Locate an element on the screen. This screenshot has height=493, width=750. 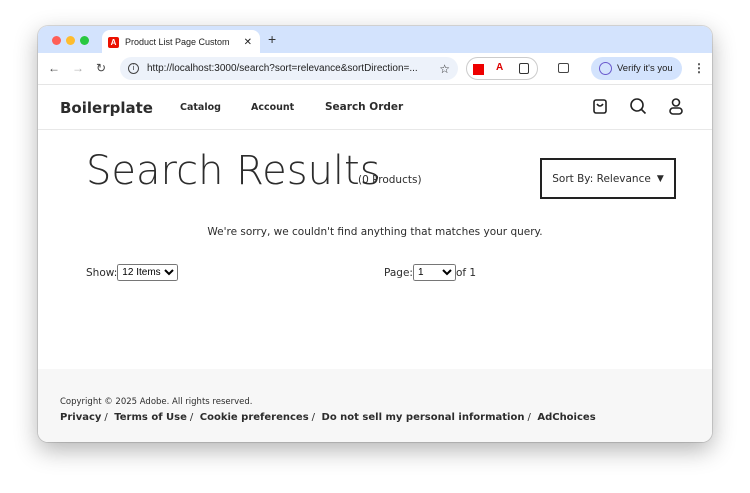
sort-label: Sort By: Relevance is located at coordinates (601, 178).